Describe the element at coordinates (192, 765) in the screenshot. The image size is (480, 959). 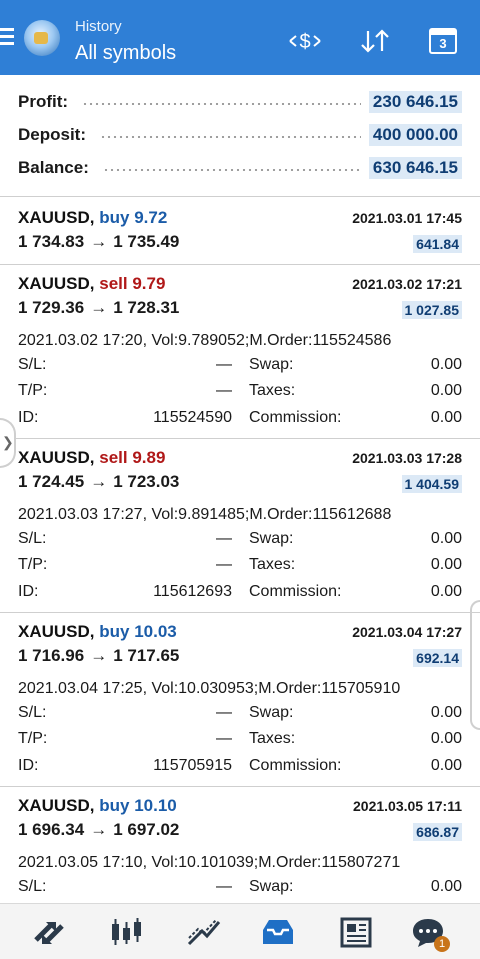
I see `id-value: 115705915` at that location.